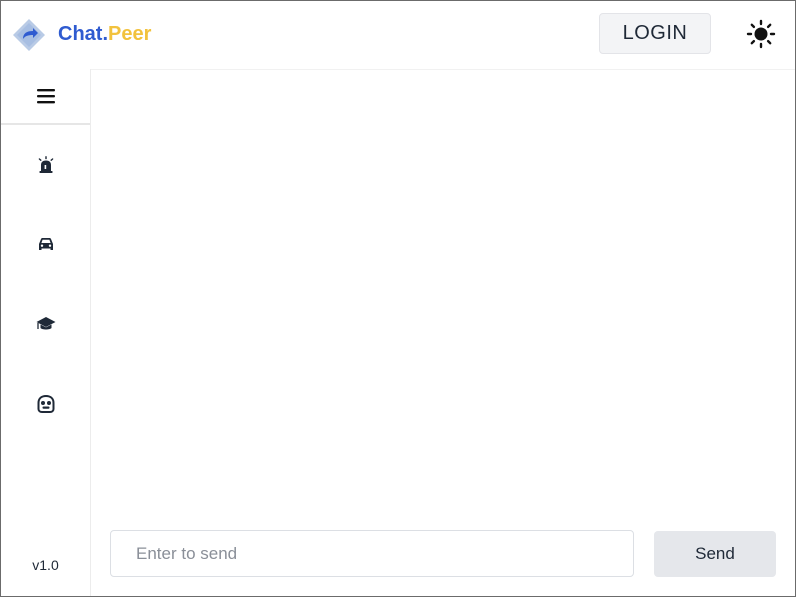  I want to click on car-icon, so click(46, 246).